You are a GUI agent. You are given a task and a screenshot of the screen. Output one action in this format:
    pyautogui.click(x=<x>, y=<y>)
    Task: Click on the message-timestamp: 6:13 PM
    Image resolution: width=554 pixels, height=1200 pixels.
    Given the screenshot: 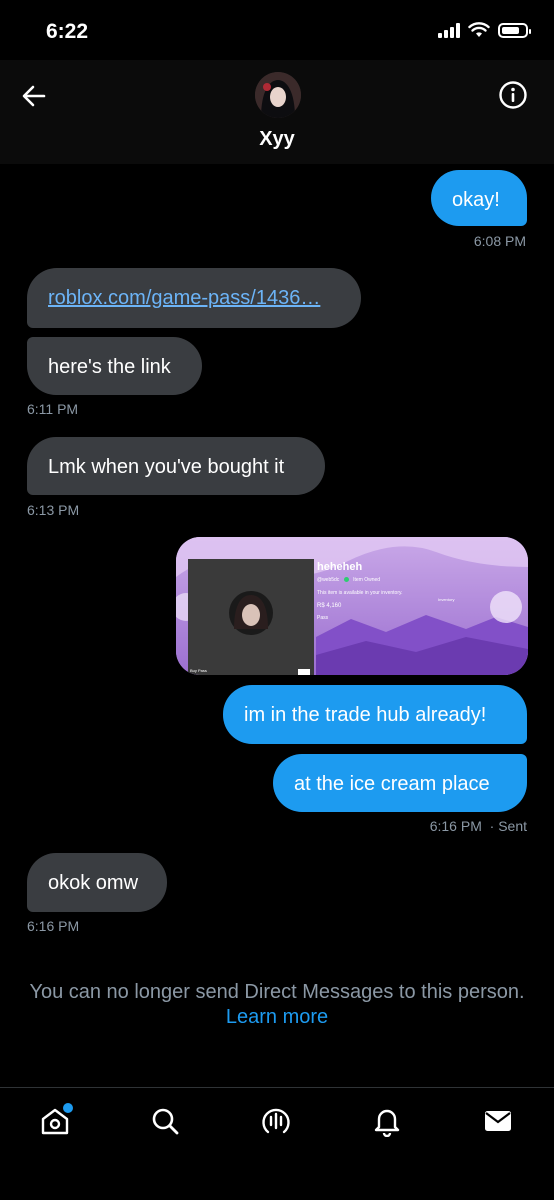 What is the action you would take?
    pyautogui.click(x=53, y=510)
    